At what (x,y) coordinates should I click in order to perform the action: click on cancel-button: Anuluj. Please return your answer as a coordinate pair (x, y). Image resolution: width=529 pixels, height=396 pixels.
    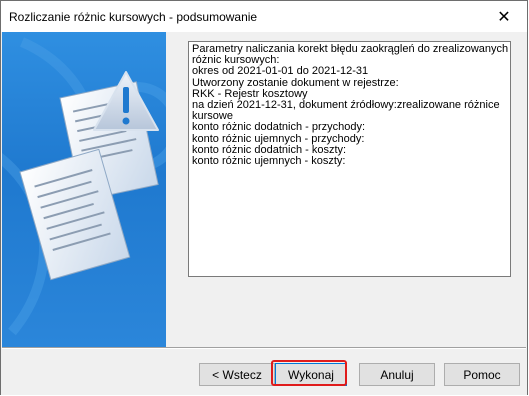
    Looking at the image, I should click on (397, 374).